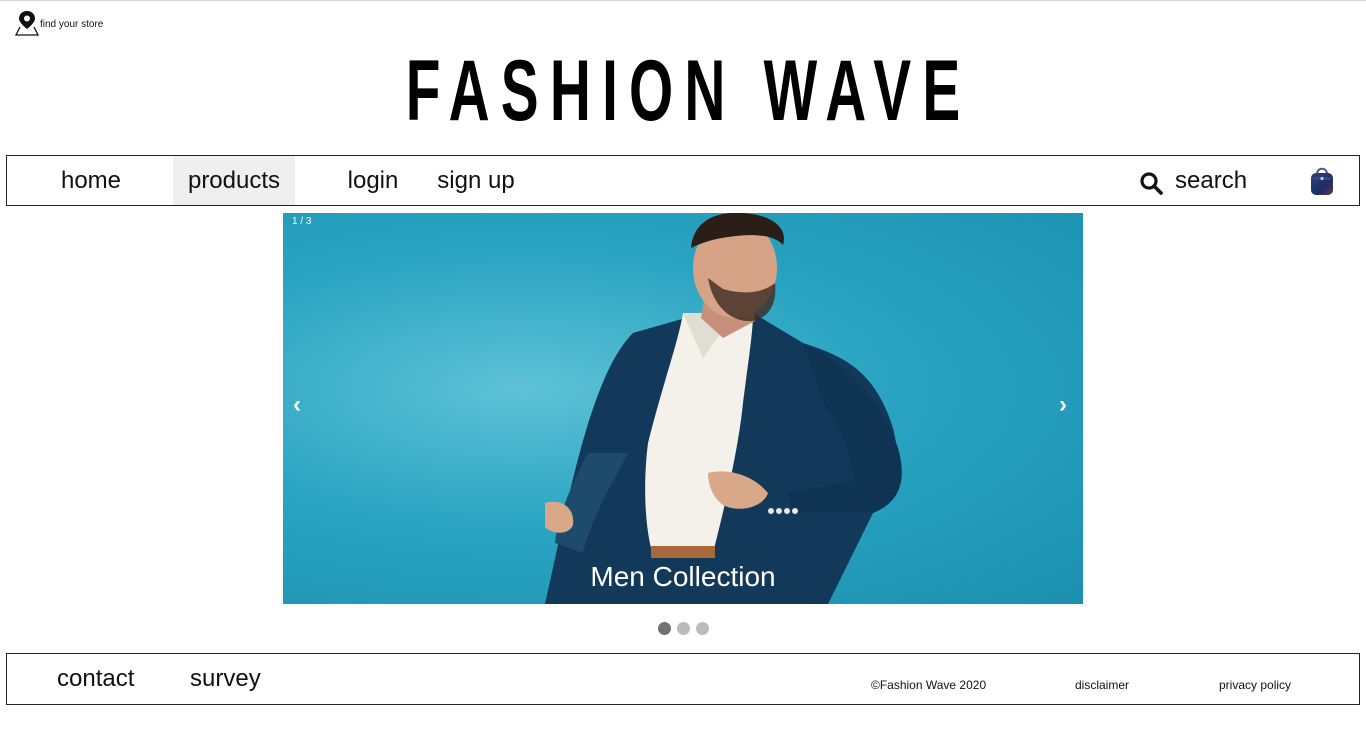 This screenshot has height=746, width=1366. What do you see at coordinates (683, 180) in the screenshot?
I see `main-navbar: home products login sign up search` at bounding box center [683, 180].